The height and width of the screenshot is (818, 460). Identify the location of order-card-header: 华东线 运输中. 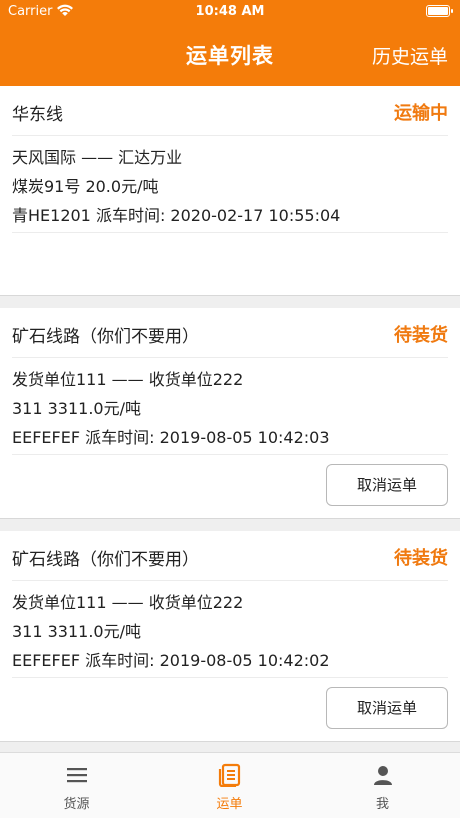
(230, 111).